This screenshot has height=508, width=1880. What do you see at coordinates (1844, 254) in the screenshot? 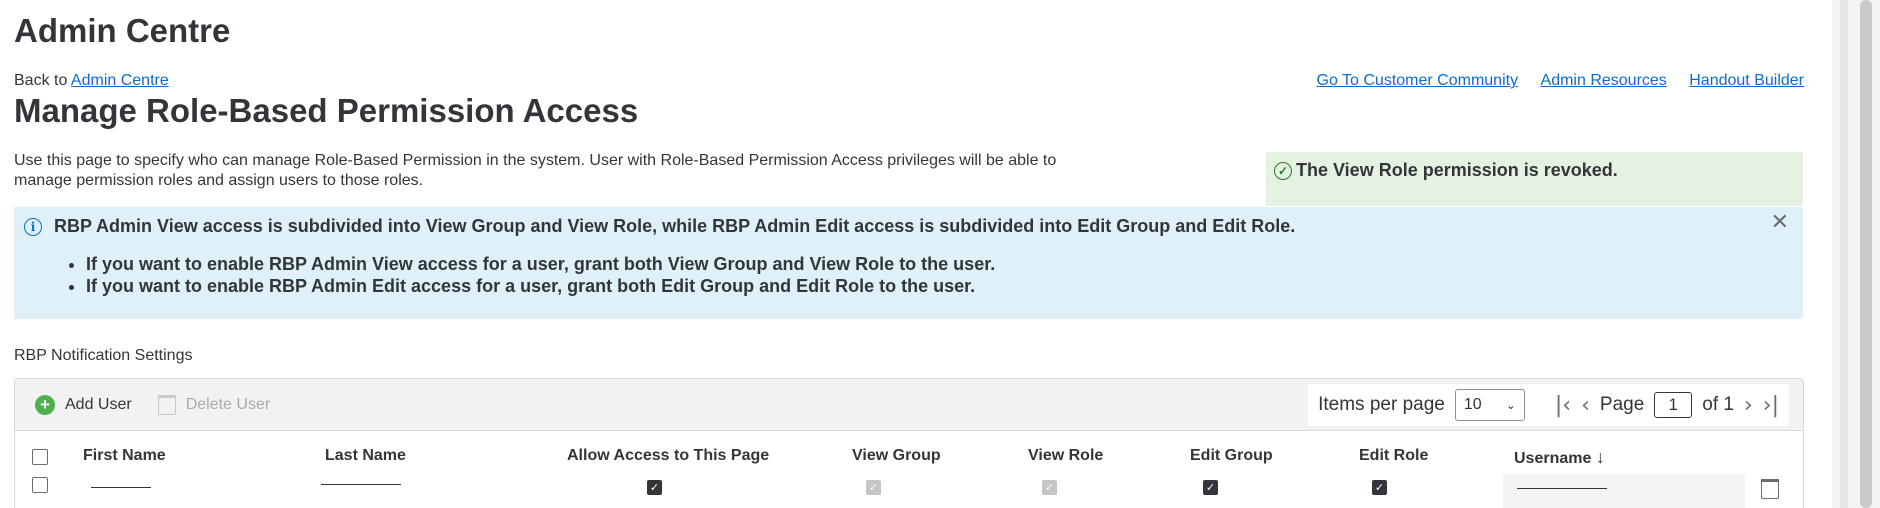
I see `scrollbar-track` at bounding box center [1844, 254].